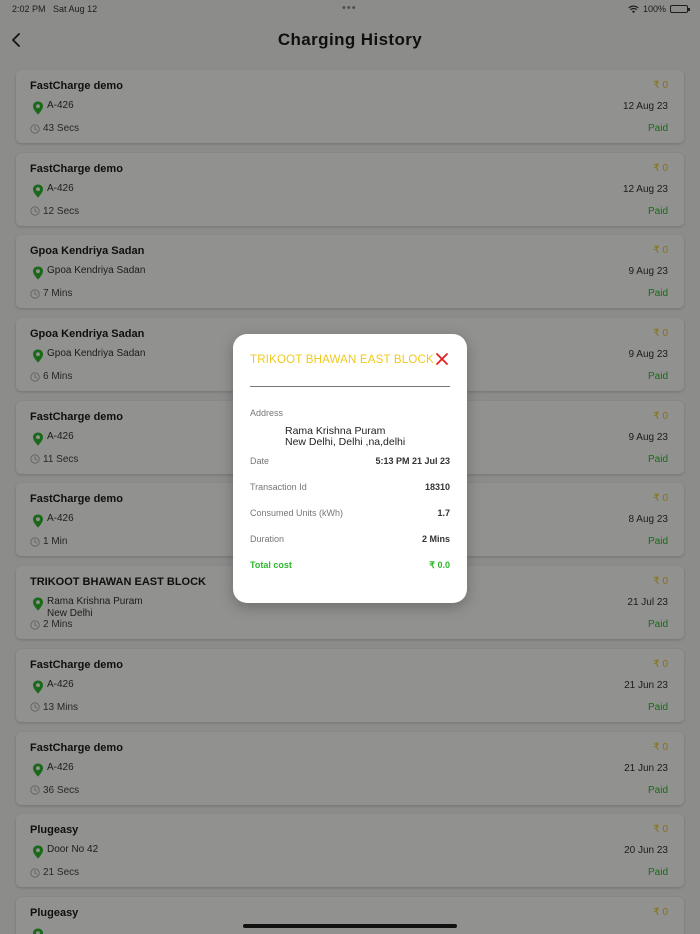 This screenshot has width=700, height=934. Describe the element at coordinates (267, 539) in the screenshot. I see `duration-label: Duration` at that location.